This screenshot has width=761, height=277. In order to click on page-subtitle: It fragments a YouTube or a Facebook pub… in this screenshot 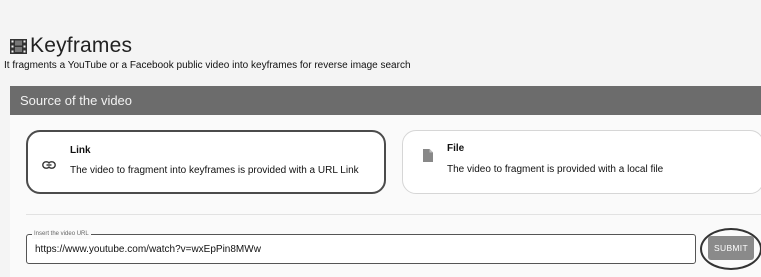, I will do `click(207, 65)`.